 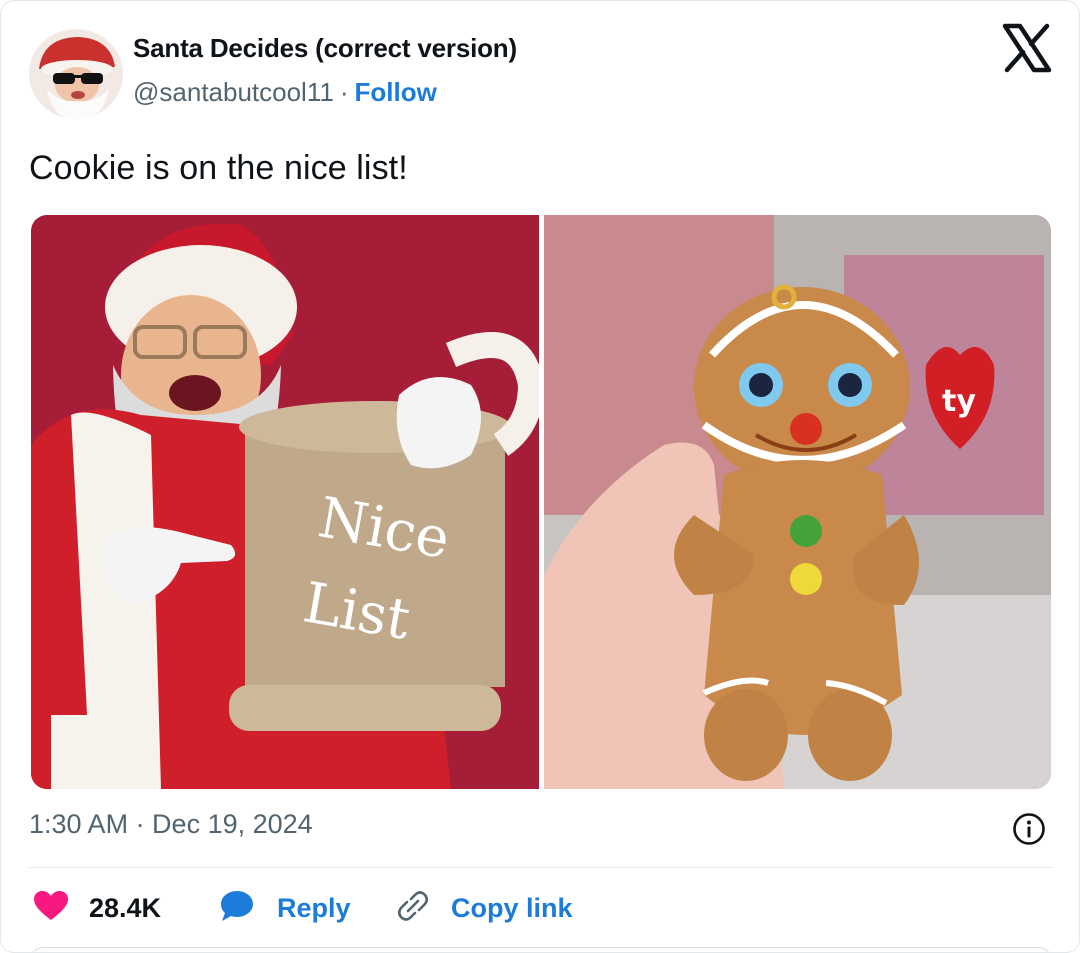 I want to click on heart-icon, so click(x=51, y=908).